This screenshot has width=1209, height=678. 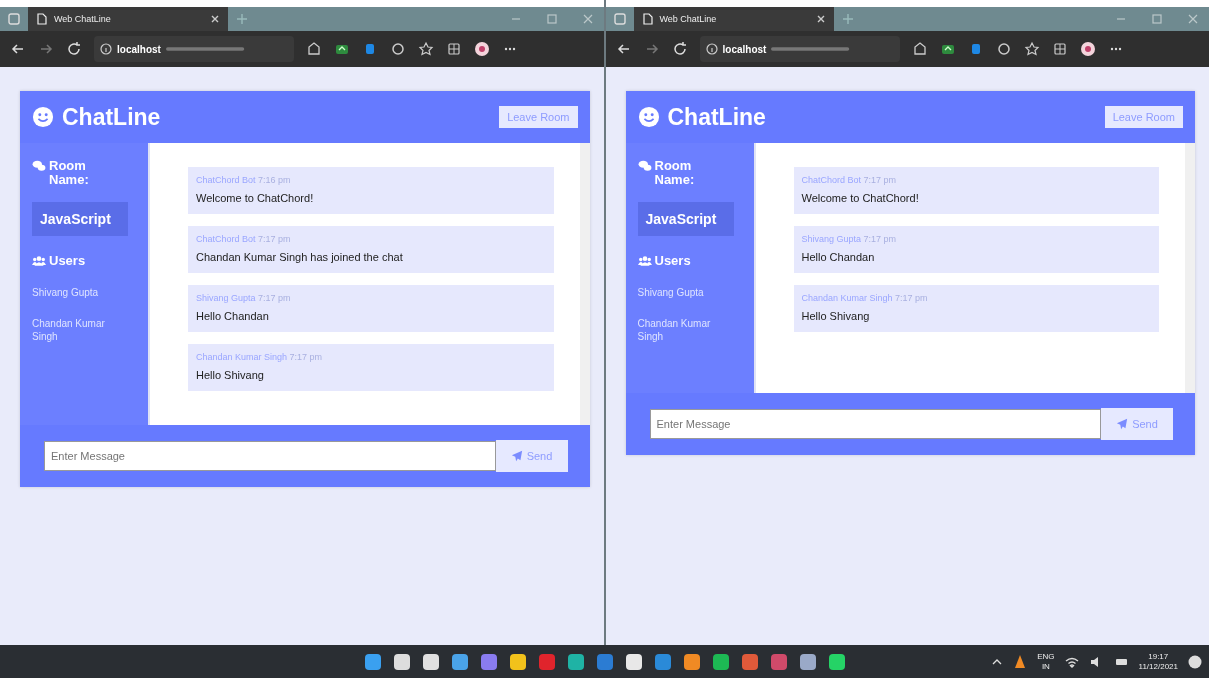 I want to click on clock-date: 11/12/2021, so click(x=1158, y=666).